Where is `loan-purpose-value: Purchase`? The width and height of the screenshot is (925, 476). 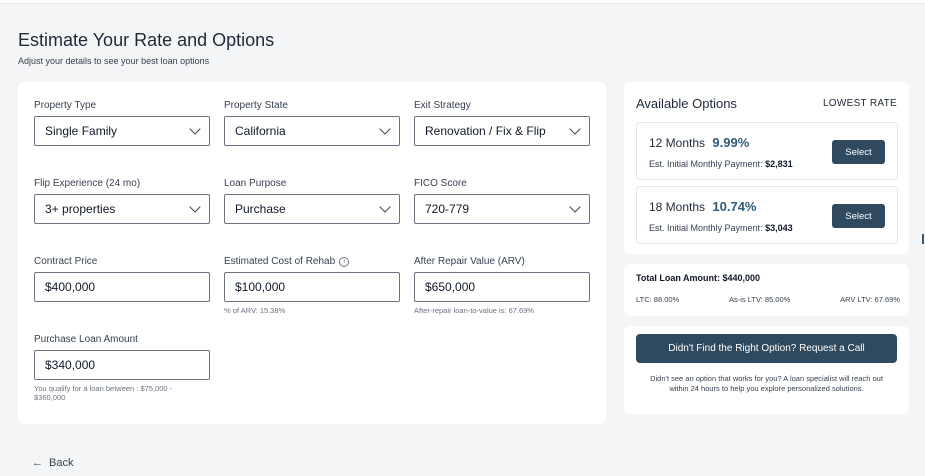
loan-purpose-value: Purchase is located at coordinates (260, 209).